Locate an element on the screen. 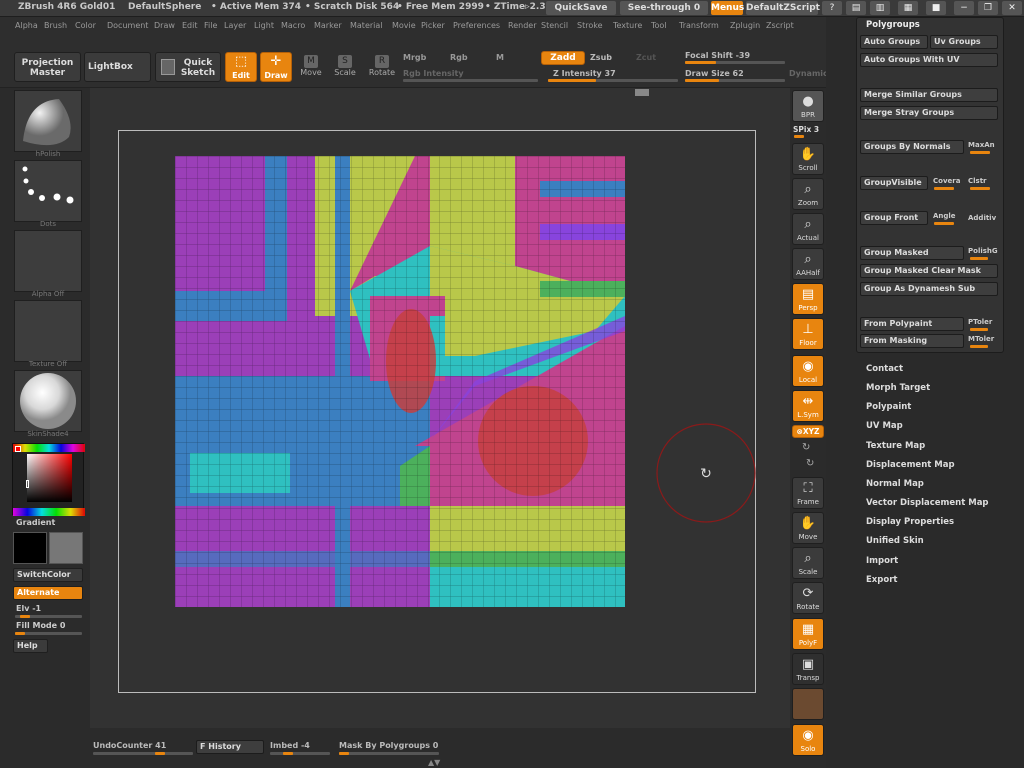  menu-tool: Tool is located at coordinates (659, 25).